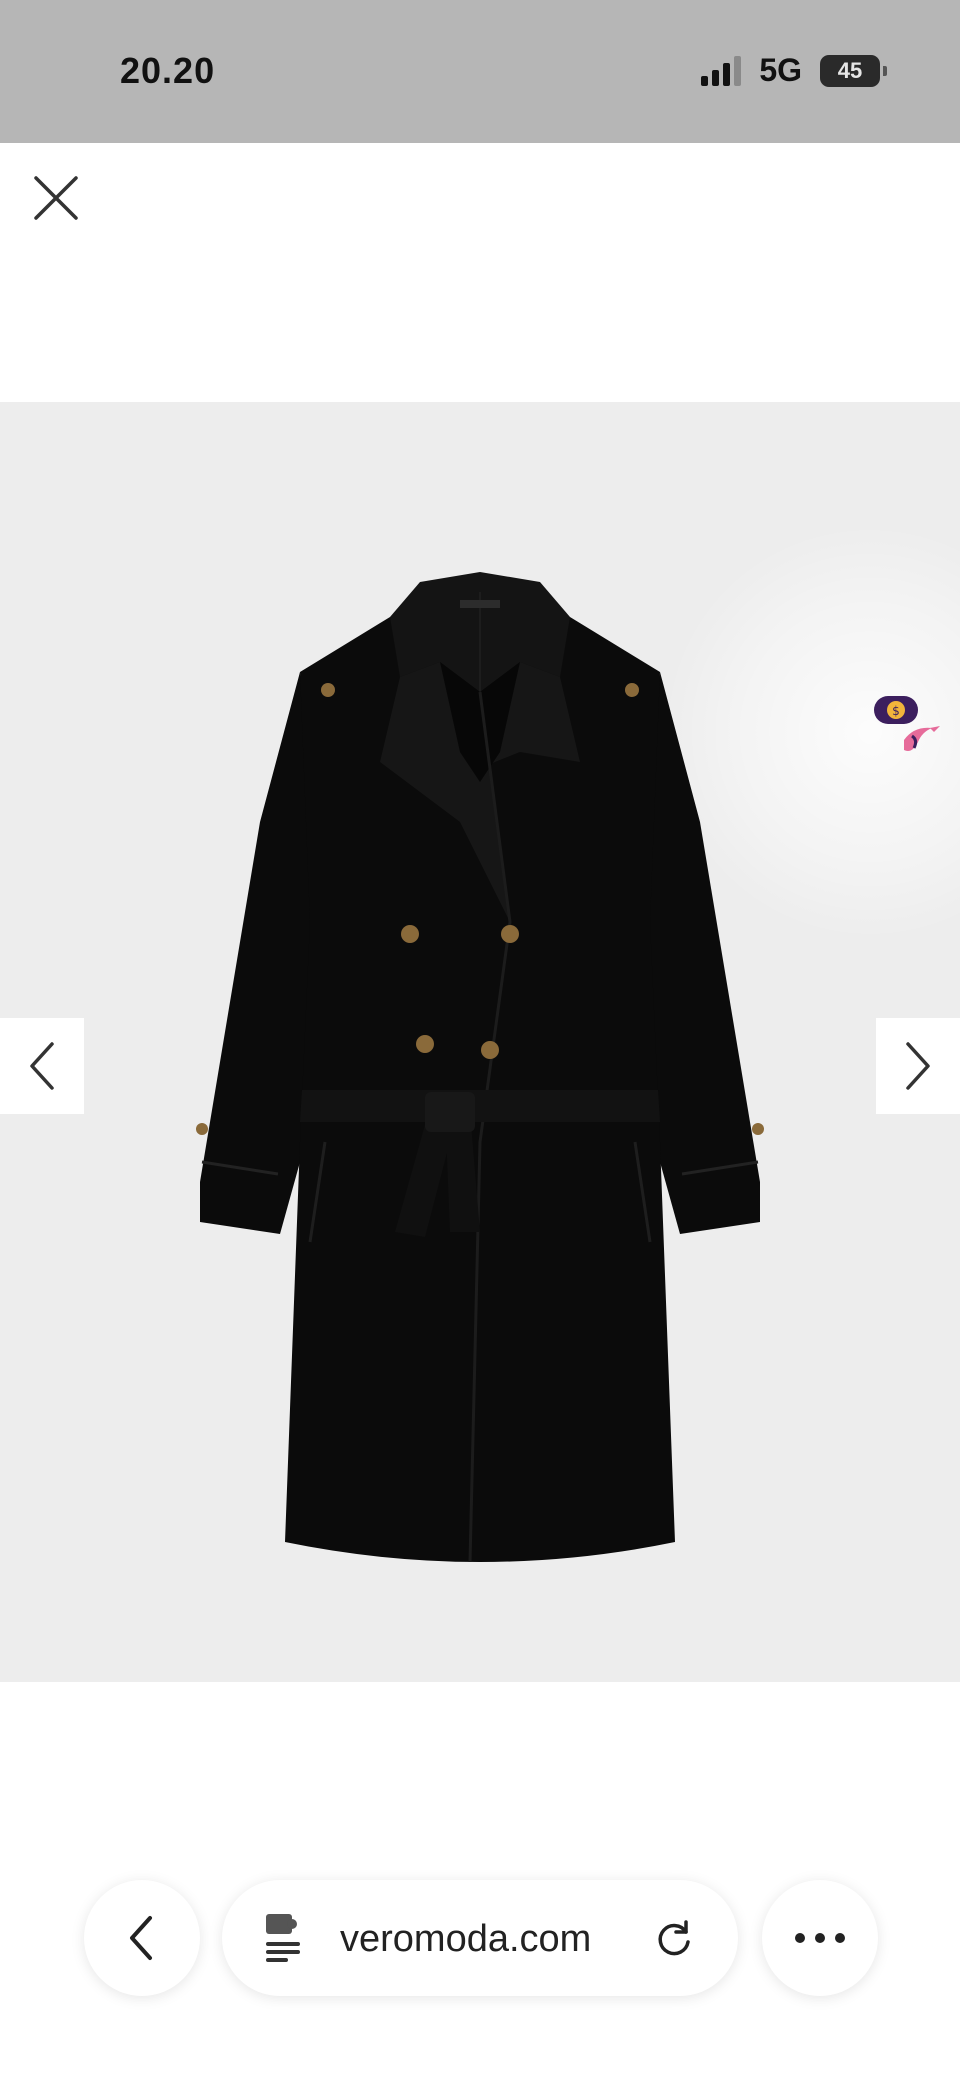 The image size is (960, 2081). I want to click on chevron-right-icon, so click(918, 1066).